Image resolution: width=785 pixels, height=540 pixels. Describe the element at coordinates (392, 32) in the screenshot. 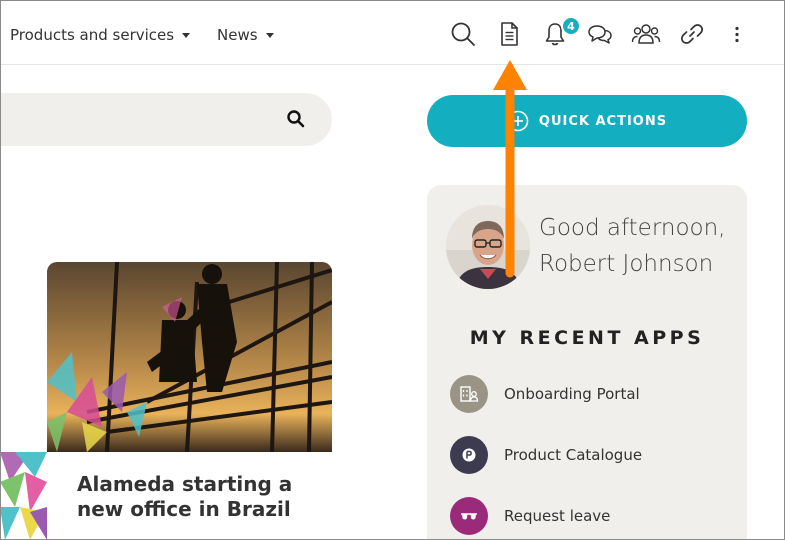

I see `top-navigation-bar: Products and services News 4` at that location.